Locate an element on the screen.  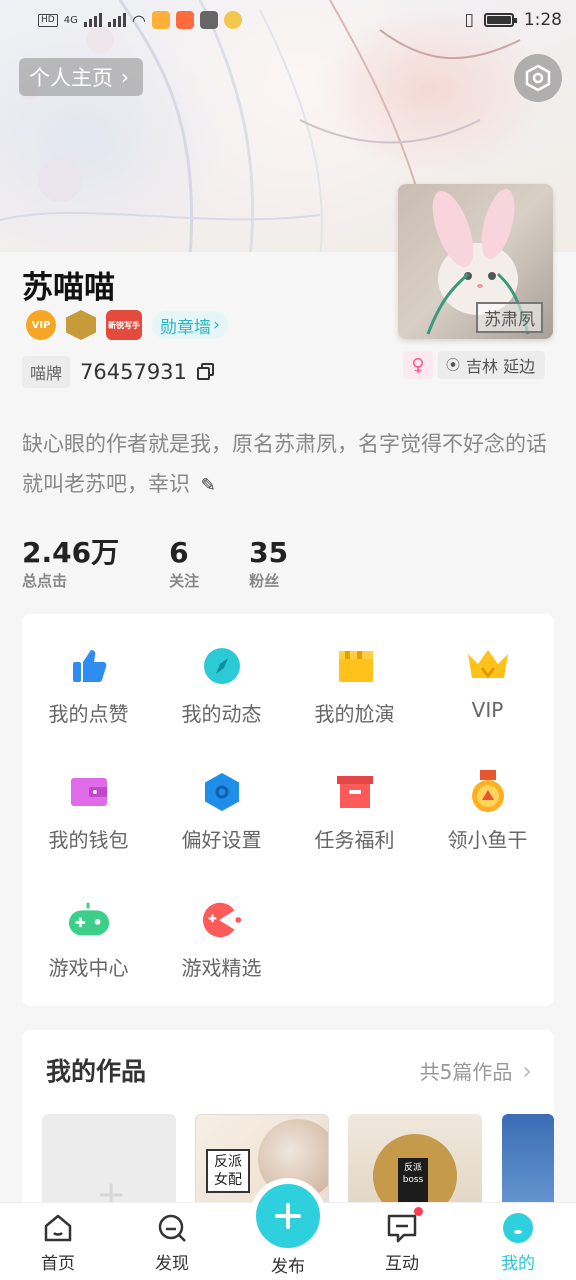
medal-icon is located at coordinates (488, 792).